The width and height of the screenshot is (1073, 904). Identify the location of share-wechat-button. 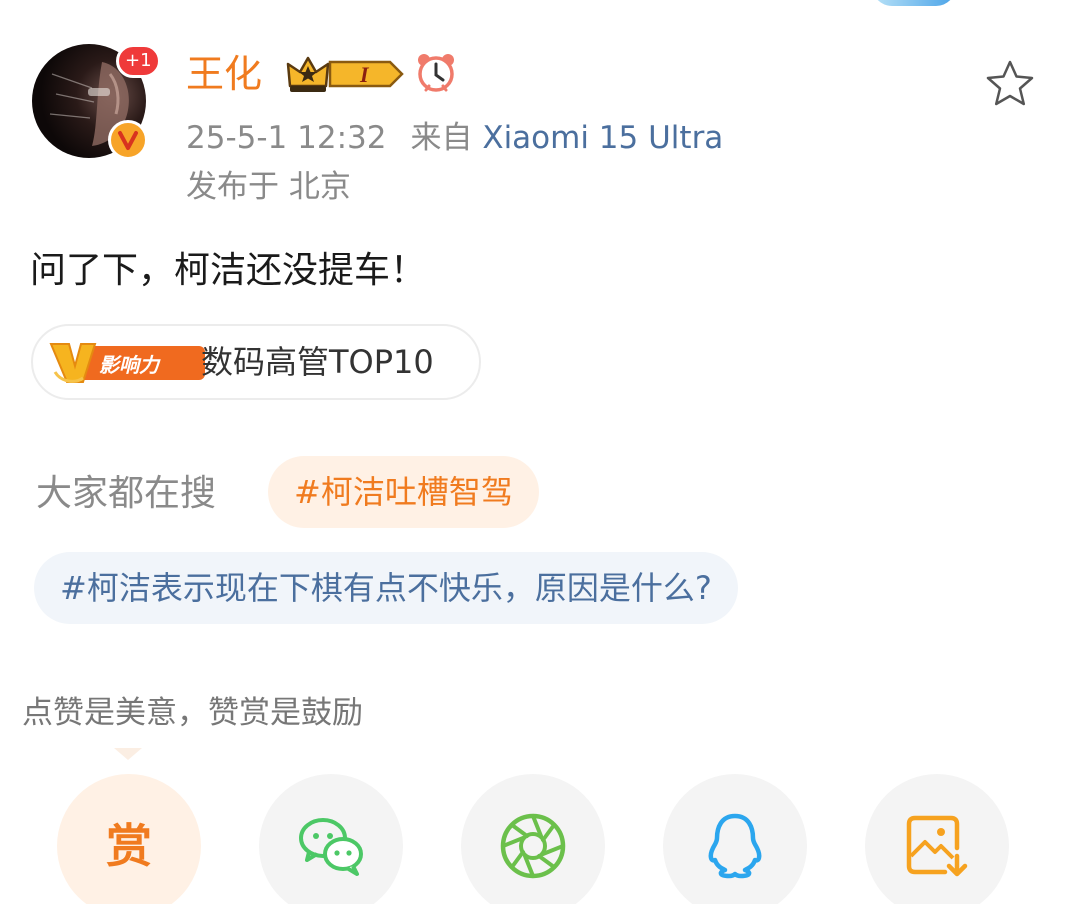
(331, 839).